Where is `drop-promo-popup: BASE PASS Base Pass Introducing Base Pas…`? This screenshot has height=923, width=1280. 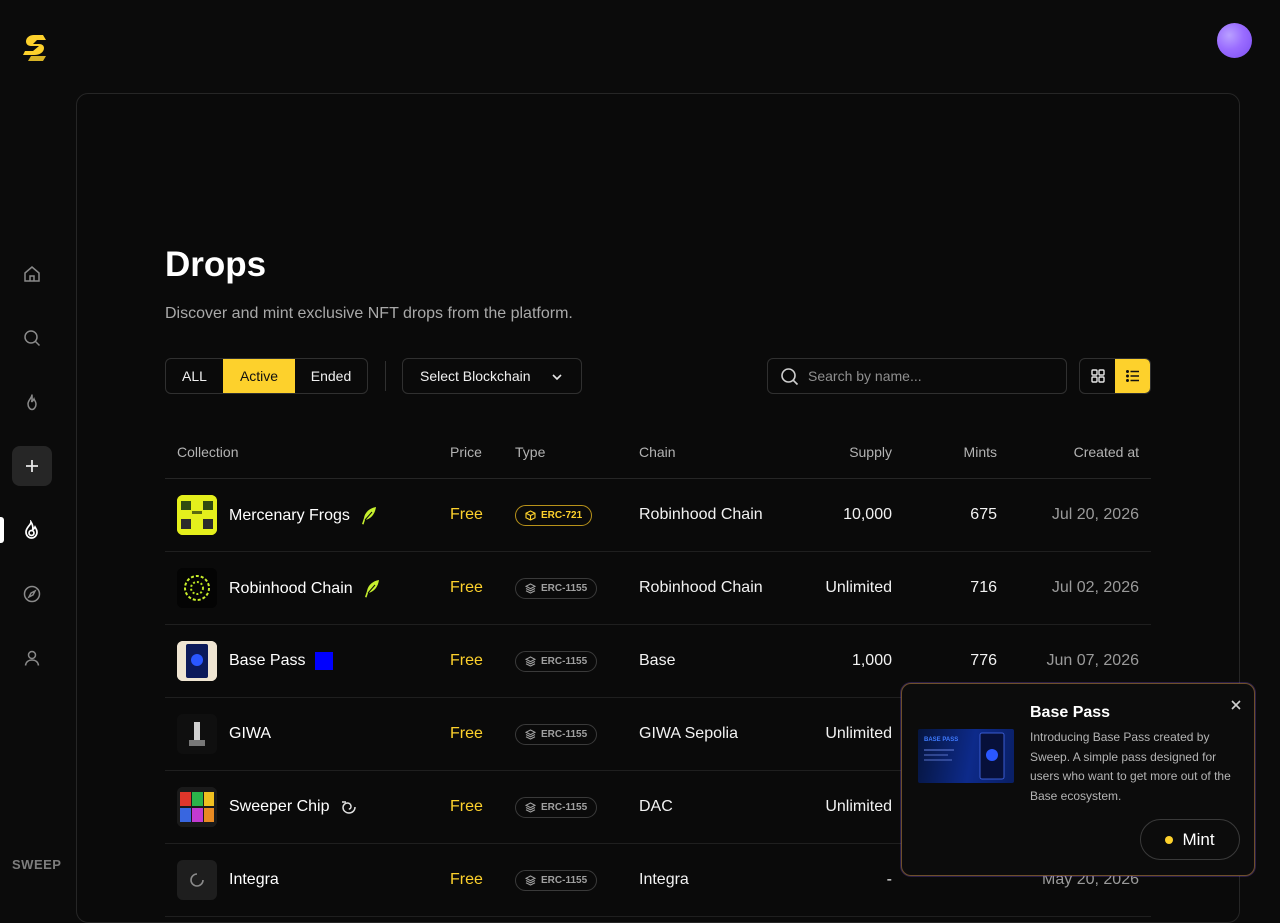 drop-promo-popup: BASE PASS Base Pass Introducing Base Pas… is located at coordinates (1078, 779).